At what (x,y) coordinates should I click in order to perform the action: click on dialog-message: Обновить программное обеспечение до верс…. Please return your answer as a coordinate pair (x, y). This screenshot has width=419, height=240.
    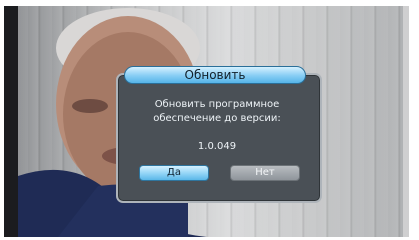
    Looking at the image, I should click on (217, 112).